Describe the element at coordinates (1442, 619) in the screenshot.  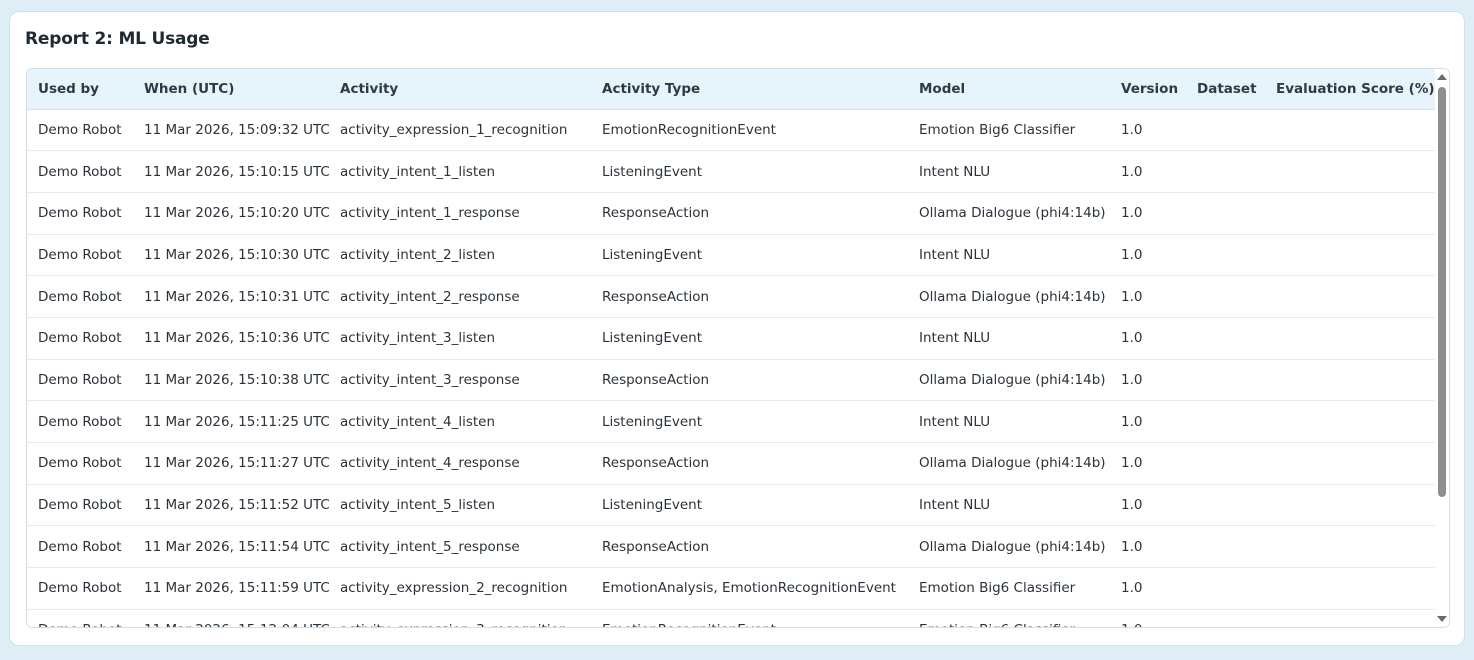
I see `scroll-down-arrow-icon` at that location.